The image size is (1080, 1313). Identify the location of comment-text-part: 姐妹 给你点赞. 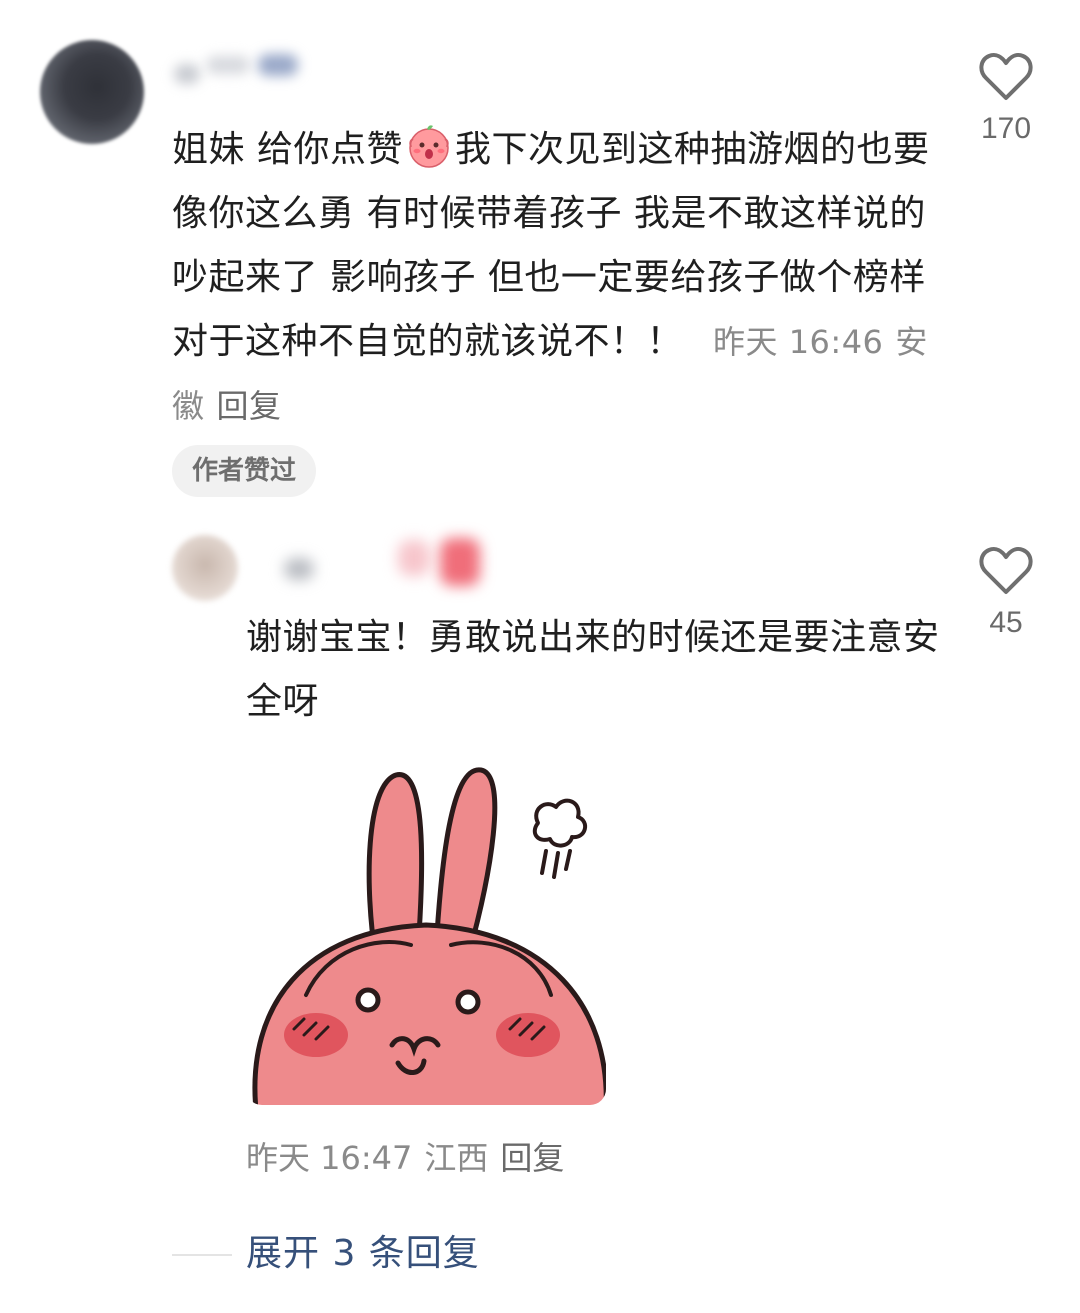
(287, 149).